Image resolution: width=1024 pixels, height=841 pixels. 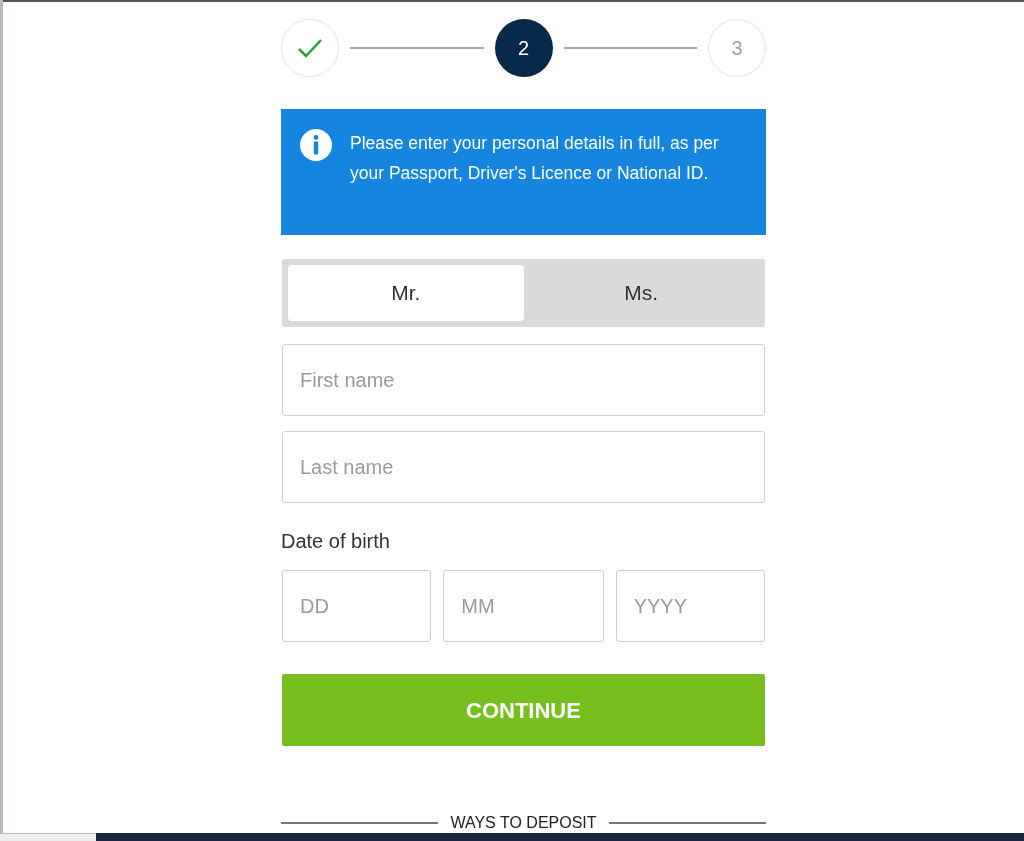 I want to click on check-icon, so click(x=310, y=48).